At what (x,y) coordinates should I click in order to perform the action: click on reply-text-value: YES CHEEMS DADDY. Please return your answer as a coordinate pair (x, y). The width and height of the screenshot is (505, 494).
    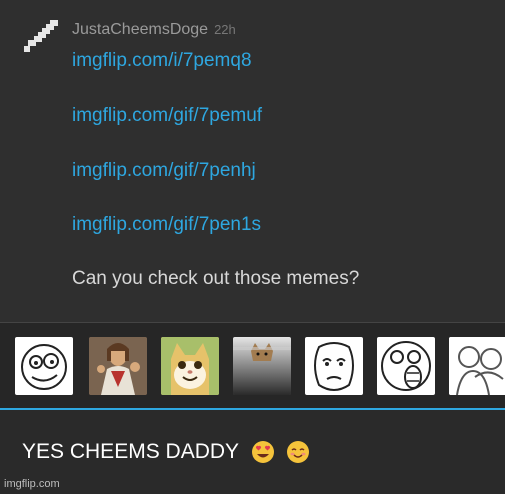
    Looking at the image, I should click on (130, 451).